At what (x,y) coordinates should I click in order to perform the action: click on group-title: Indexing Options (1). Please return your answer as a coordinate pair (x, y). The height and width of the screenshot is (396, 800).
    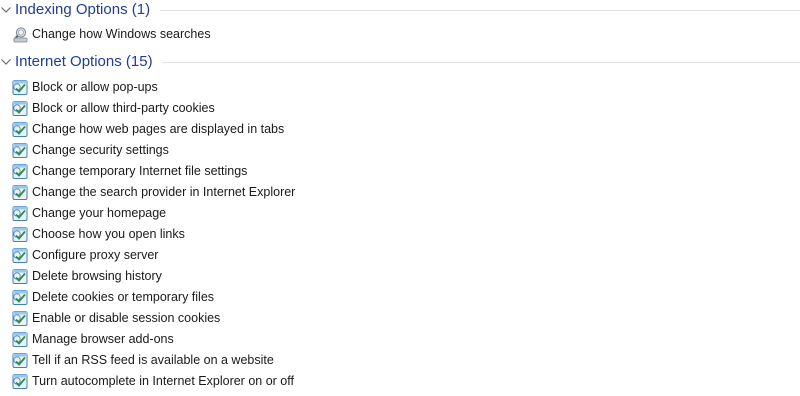
    Looking at the image, I should click on (83, 9).